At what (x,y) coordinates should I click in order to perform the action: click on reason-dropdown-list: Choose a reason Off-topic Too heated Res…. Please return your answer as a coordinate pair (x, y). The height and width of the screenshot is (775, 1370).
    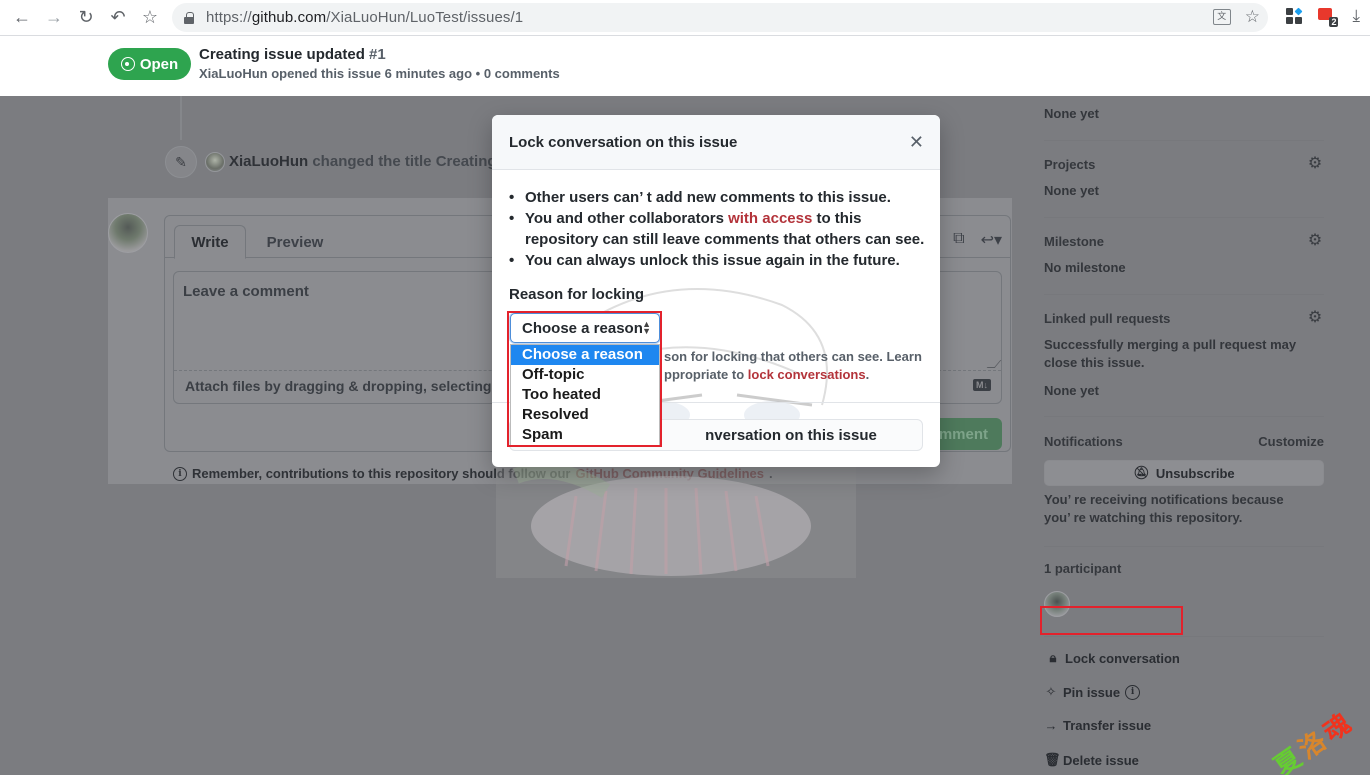
    Looking at the image, I should click on (585, 395).